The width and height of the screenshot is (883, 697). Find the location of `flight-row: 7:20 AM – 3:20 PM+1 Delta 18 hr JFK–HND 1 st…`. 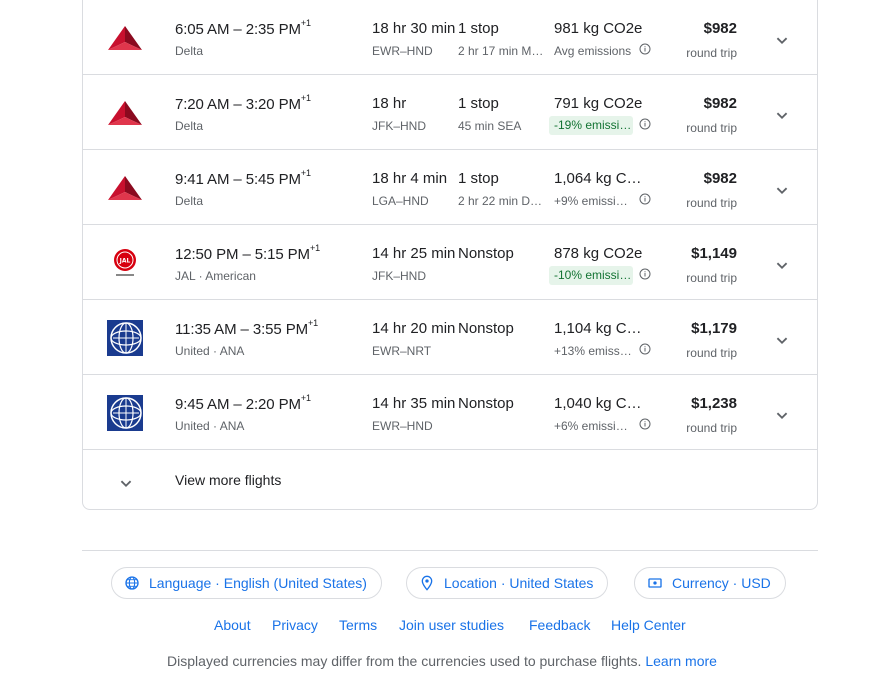

flight-row: 7:20 AM – 3:20 PM+1 Delta 18 hr JFK–HND 1 st… is located at coordinates (450, 112).